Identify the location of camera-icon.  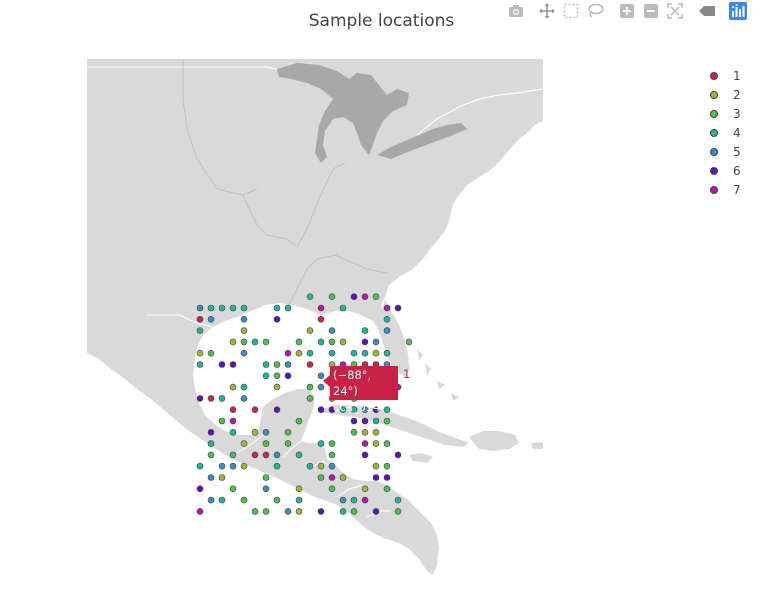
(516, 11).